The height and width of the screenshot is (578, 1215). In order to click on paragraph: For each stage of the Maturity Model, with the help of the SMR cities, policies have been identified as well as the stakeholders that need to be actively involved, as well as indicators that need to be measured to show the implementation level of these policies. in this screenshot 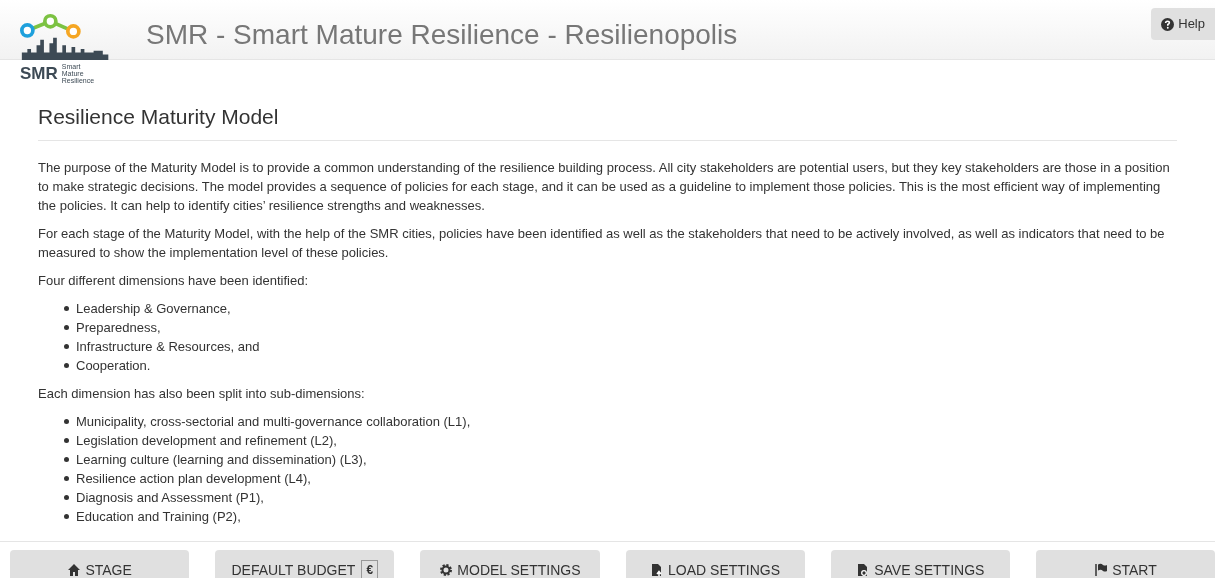, I will do `click(602, 243)`.